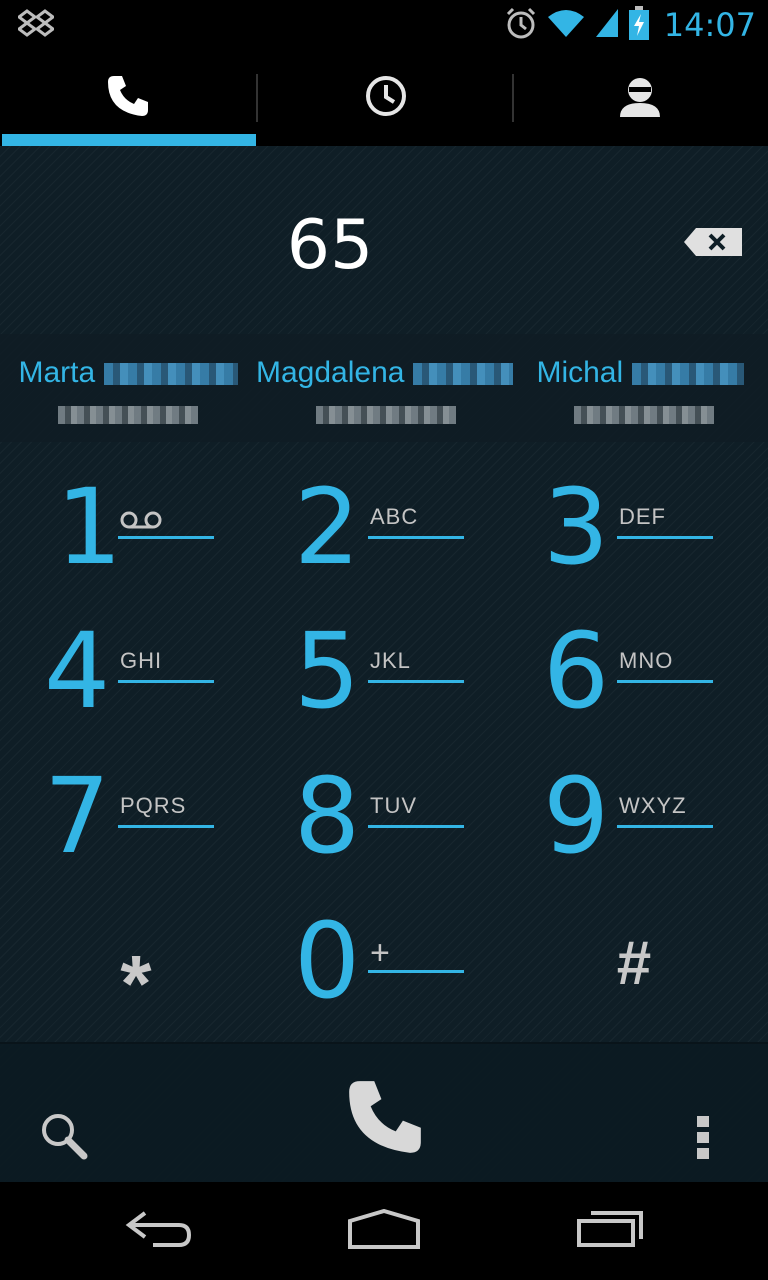  I want to click on key-digit: 3, so click(576, 527).